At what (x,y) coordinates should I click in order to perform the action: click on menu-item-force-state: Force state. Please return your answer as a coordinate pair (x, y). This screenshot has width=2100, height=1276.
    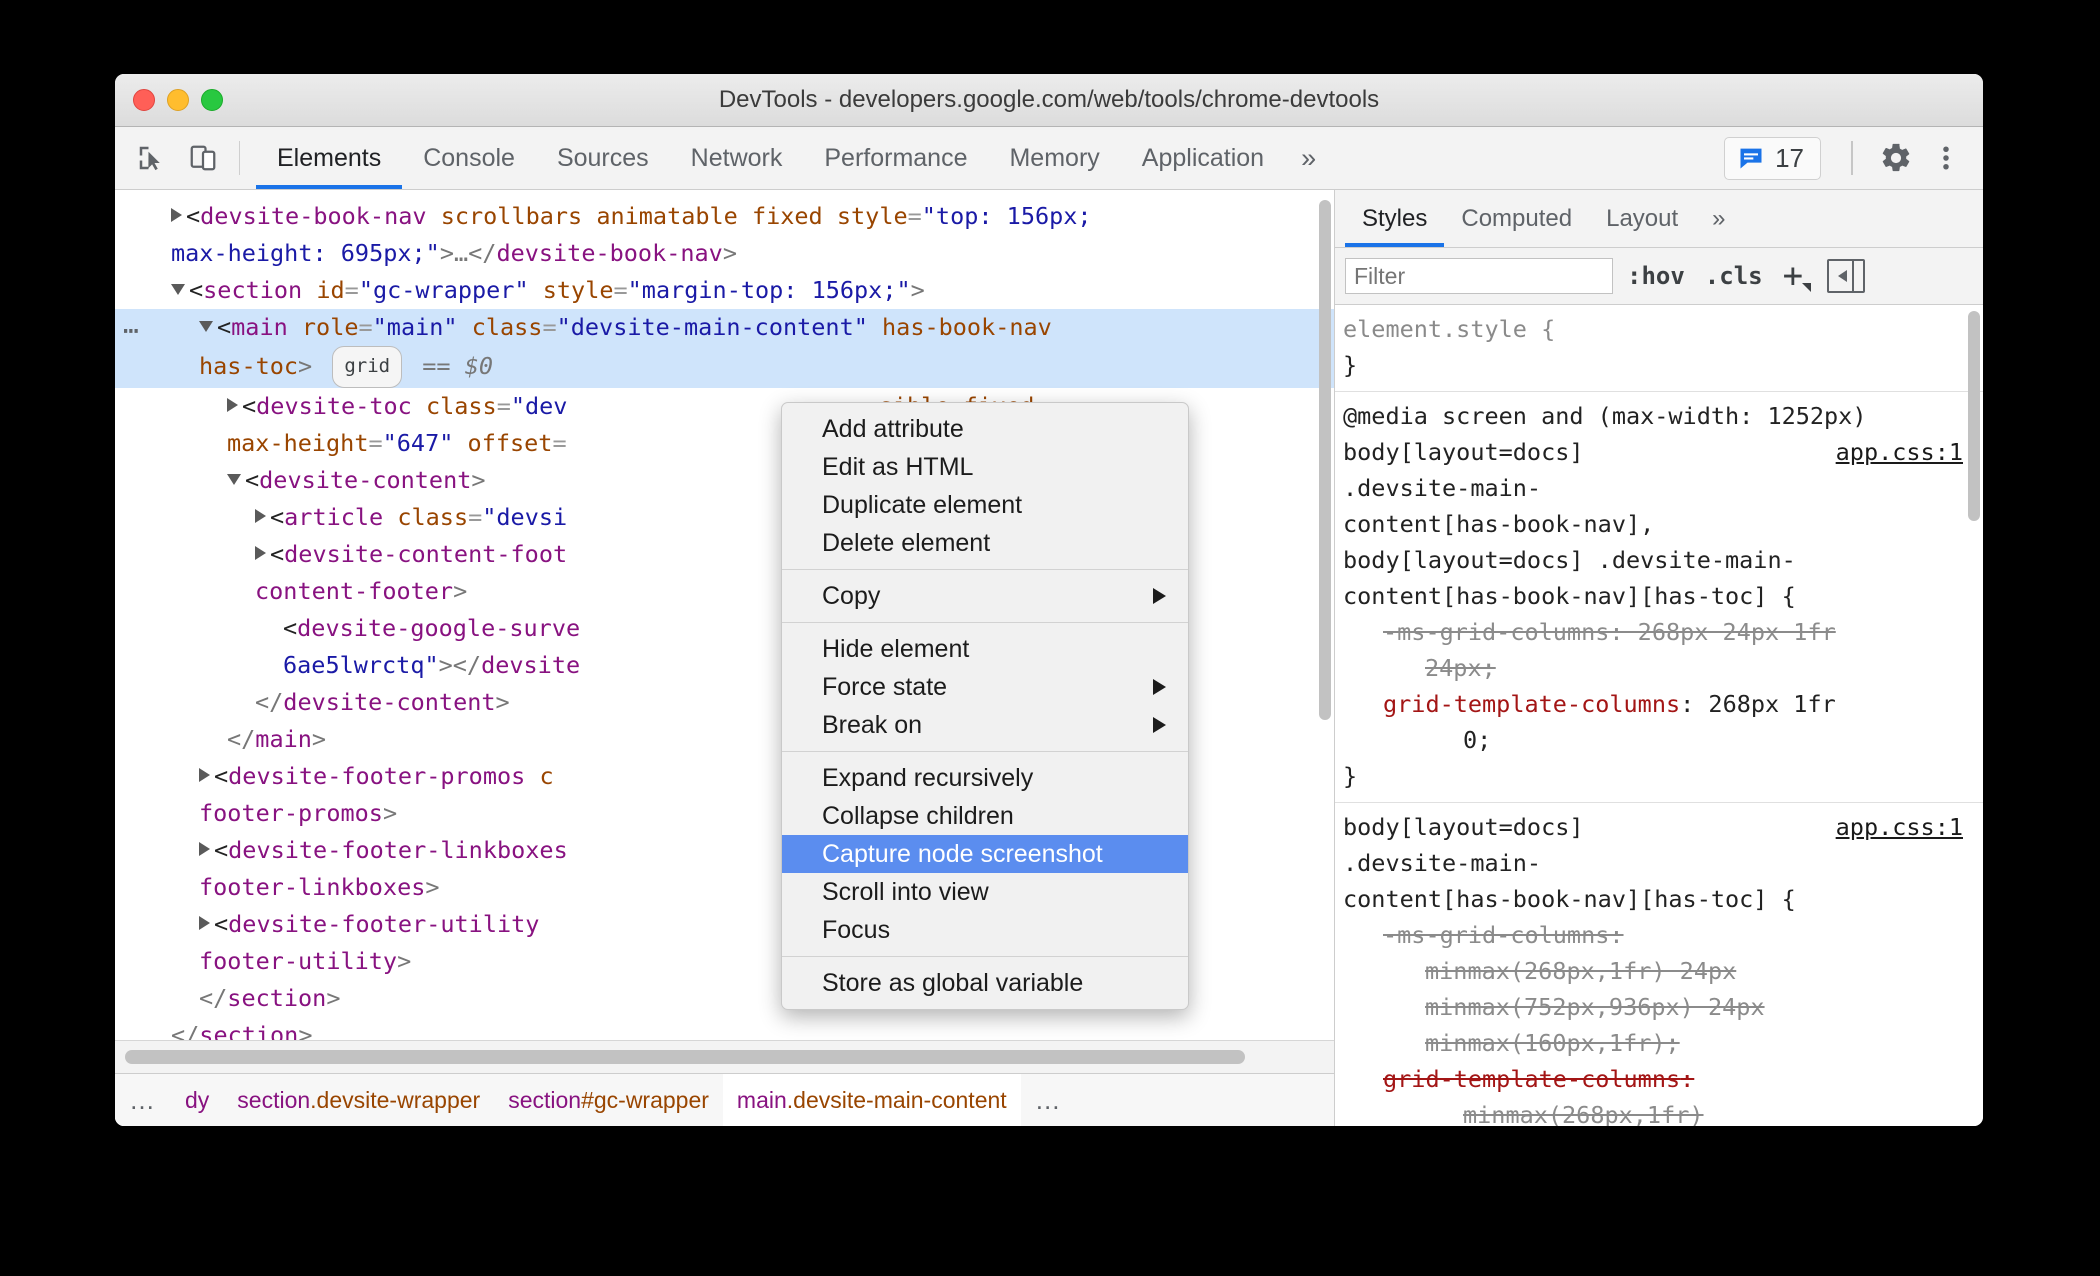
    Looking at the image, I should click on (985, 687).